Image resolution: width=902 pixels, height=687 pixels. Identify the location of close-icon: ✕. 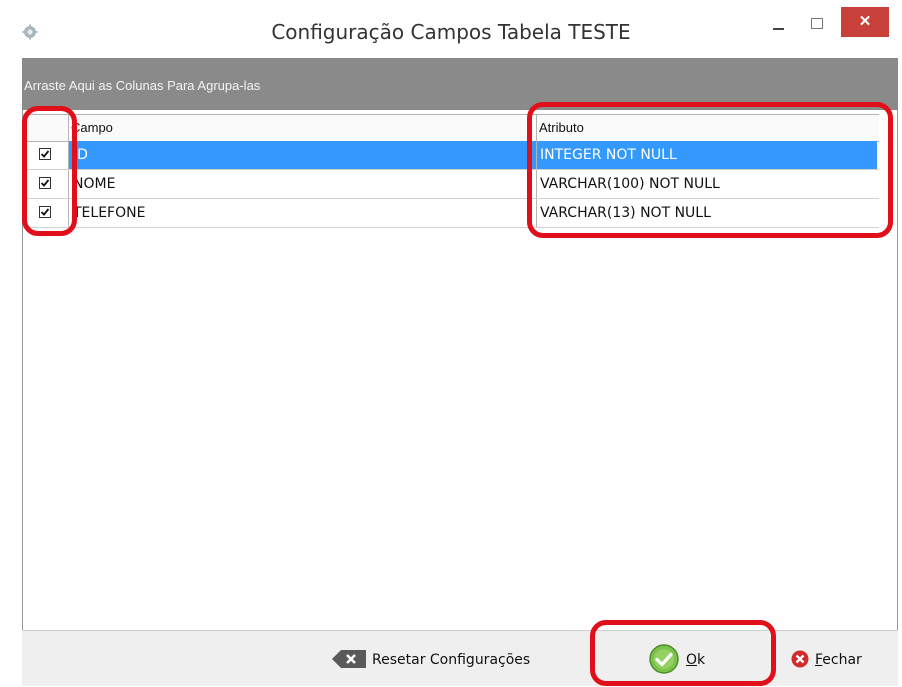
(865, 21).